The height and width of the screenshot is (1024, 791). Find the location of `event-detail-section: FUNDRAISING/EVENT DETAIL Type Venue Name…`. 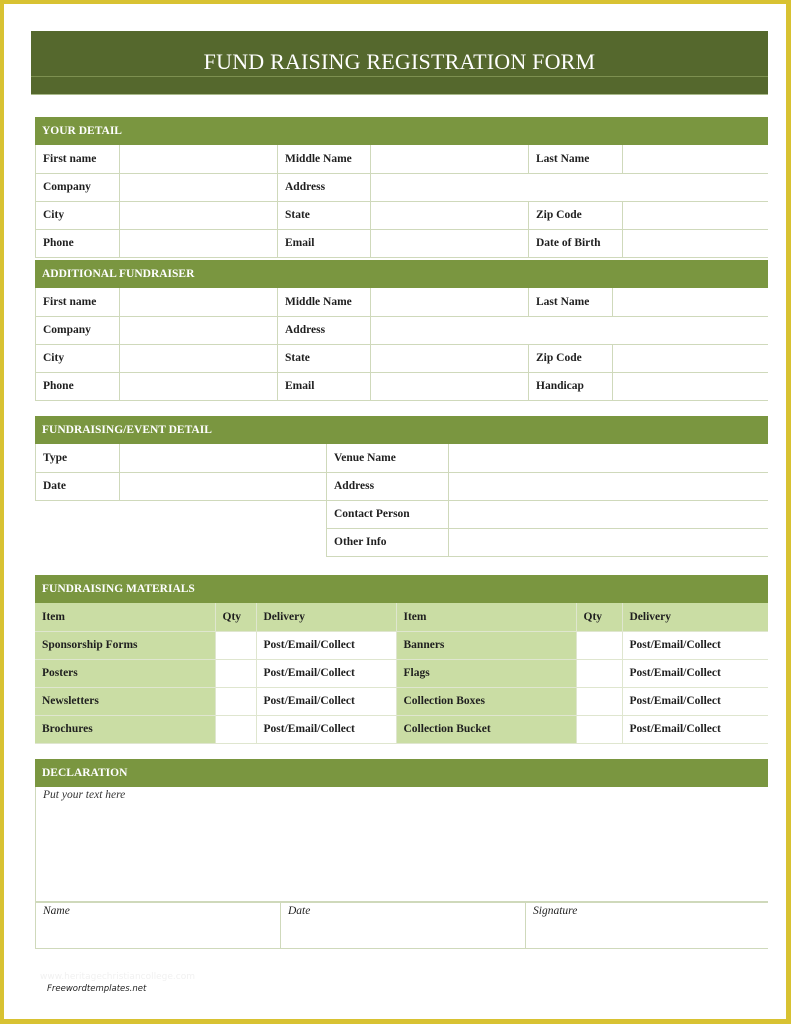

event-detail-section: FUNDRAISING/EVENT DETAIL Type Venue Name… is located at coordinates (401, 486).